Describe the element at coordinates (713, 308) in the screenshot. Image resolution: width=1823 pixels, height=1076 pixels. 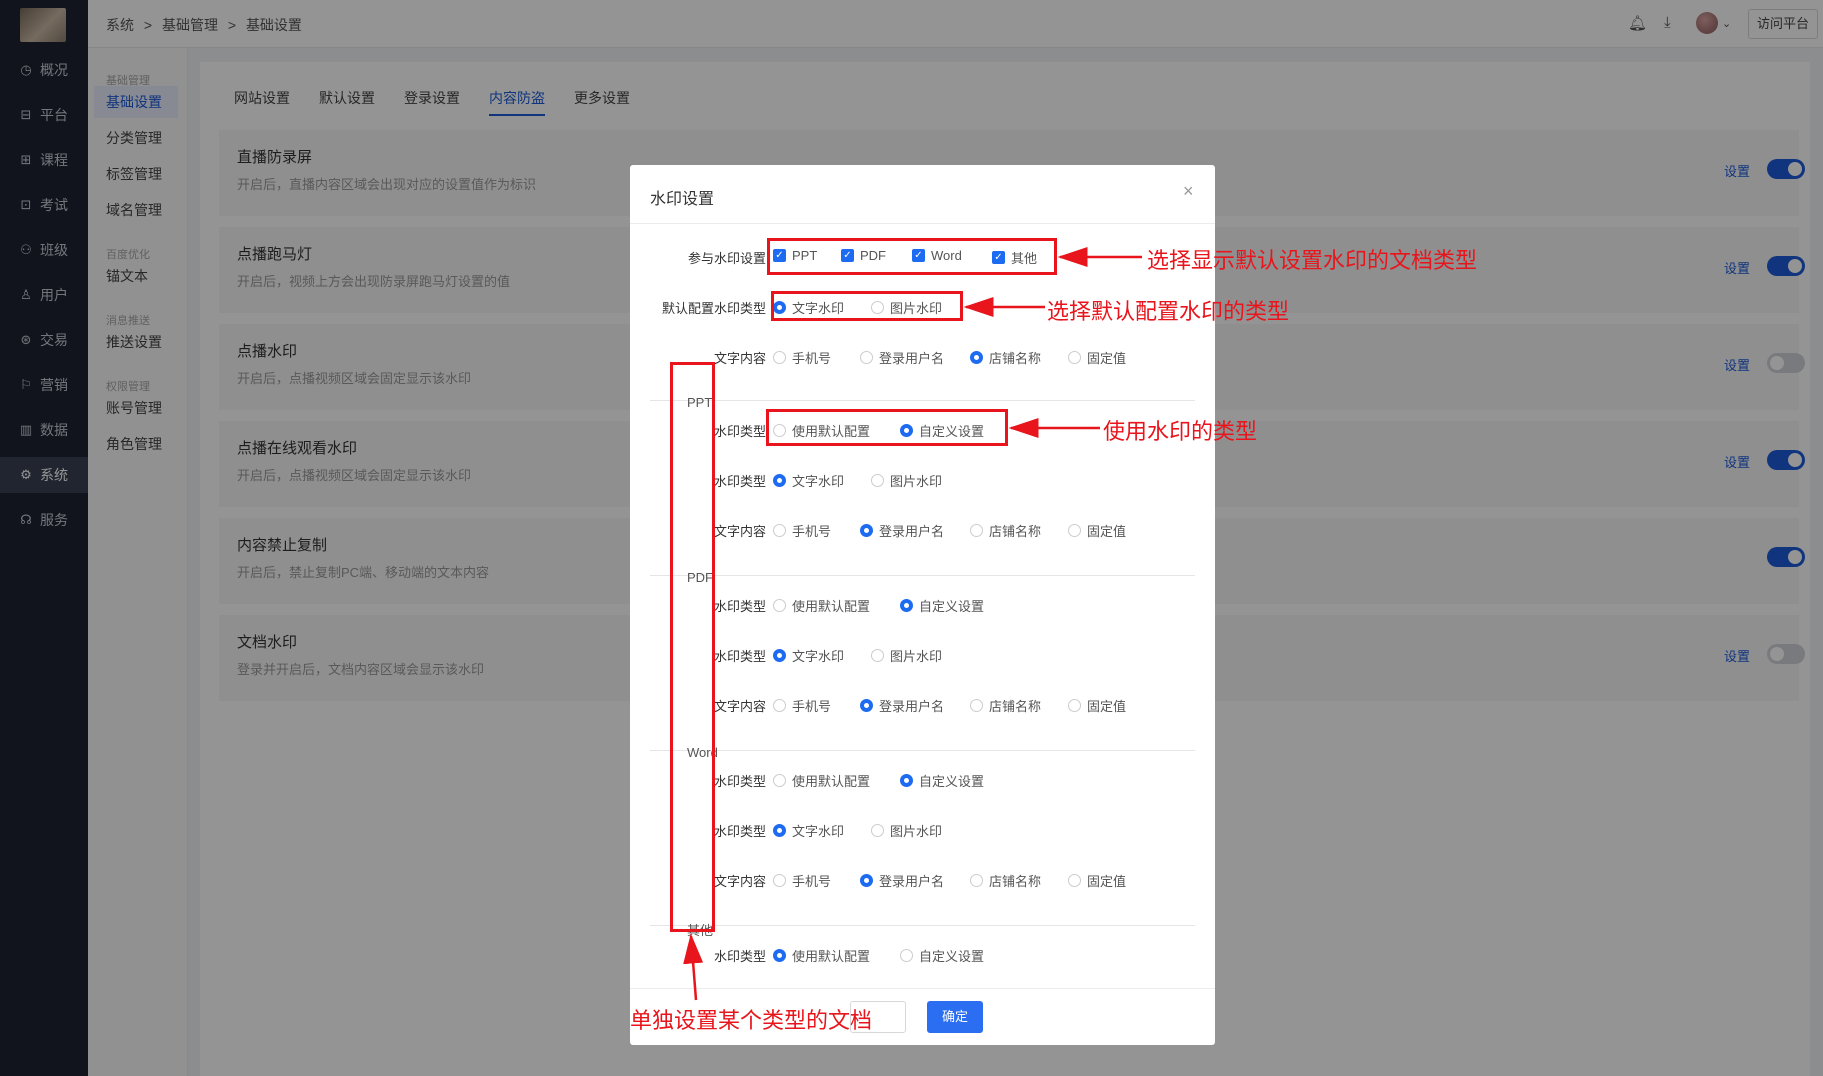
I see `form-label: 默认配置水印类型` at that location.